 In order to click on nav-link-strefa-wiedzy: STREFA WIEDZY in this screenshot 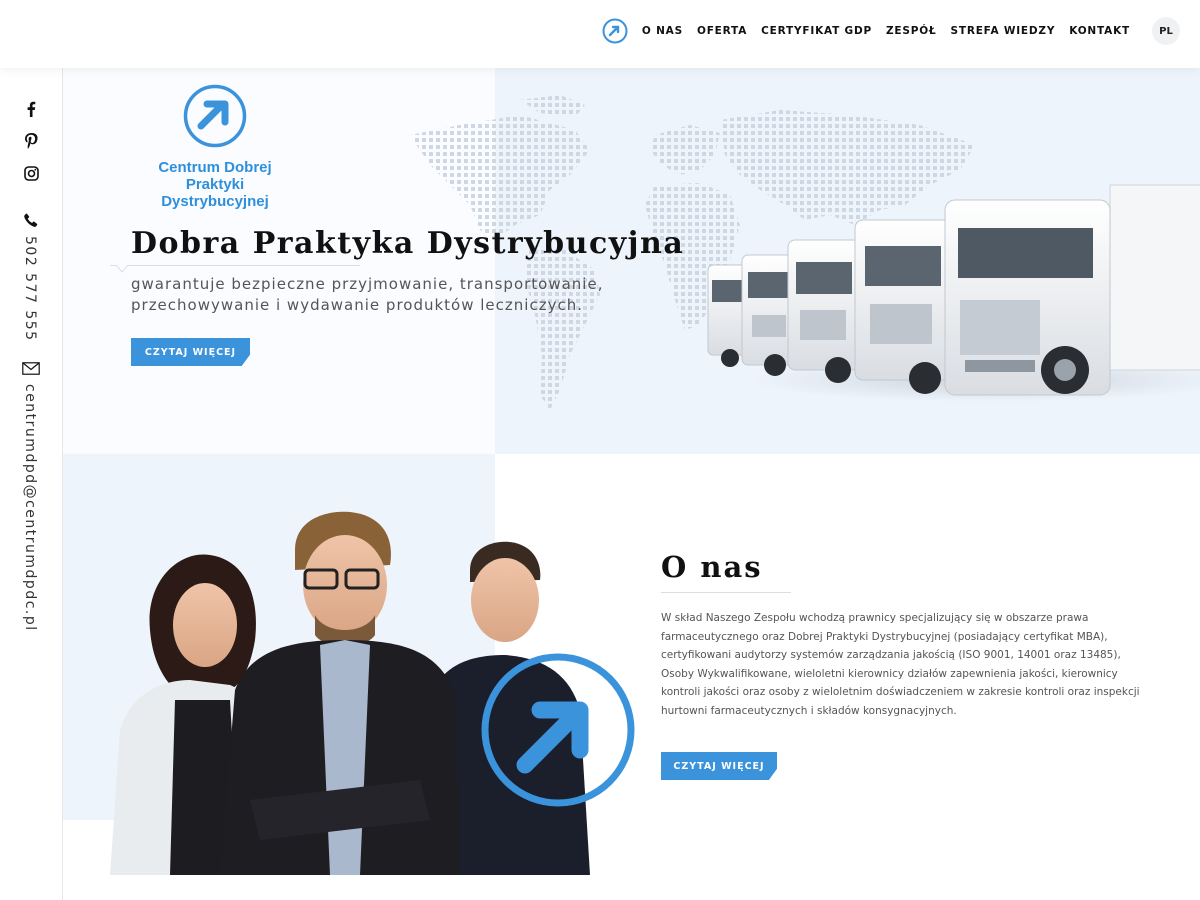, I will do `click(1003, 31)`.